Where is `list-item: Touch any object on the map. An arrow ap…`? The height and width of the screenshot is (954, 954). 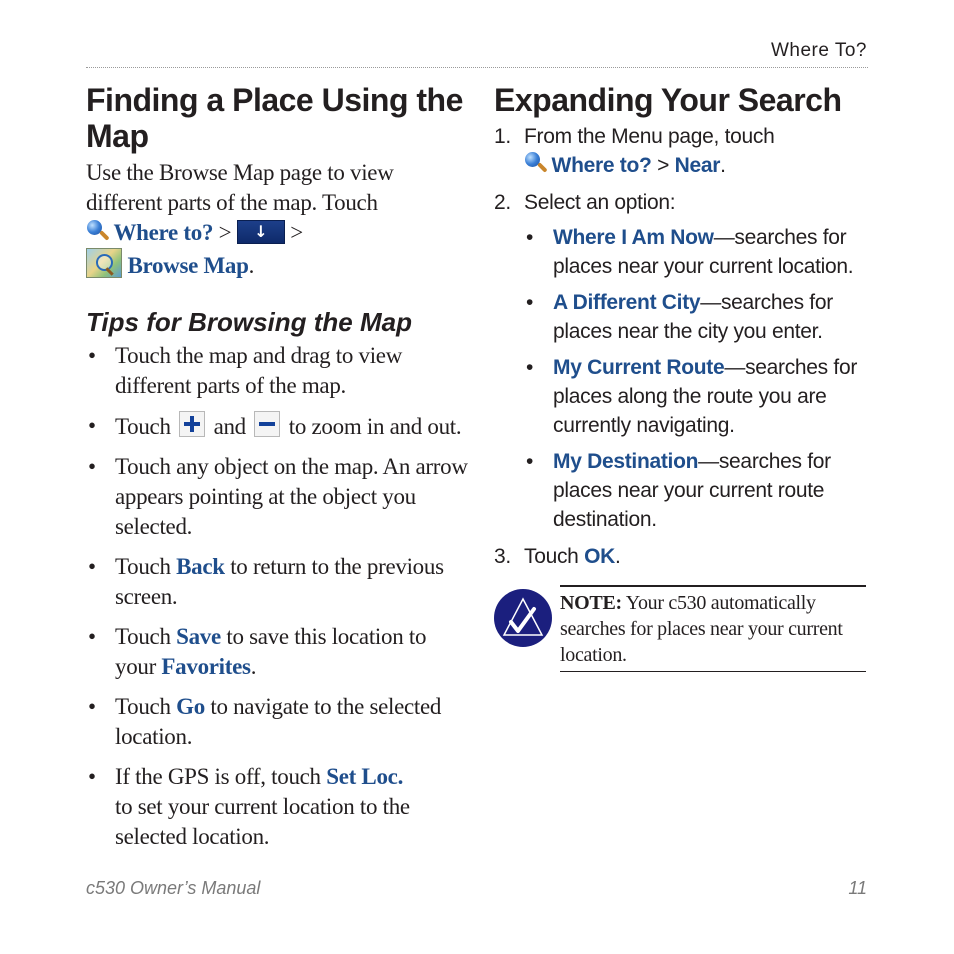
list-item: Touch any object on the map. An arrow ap… is located at coordinates (278, 497).